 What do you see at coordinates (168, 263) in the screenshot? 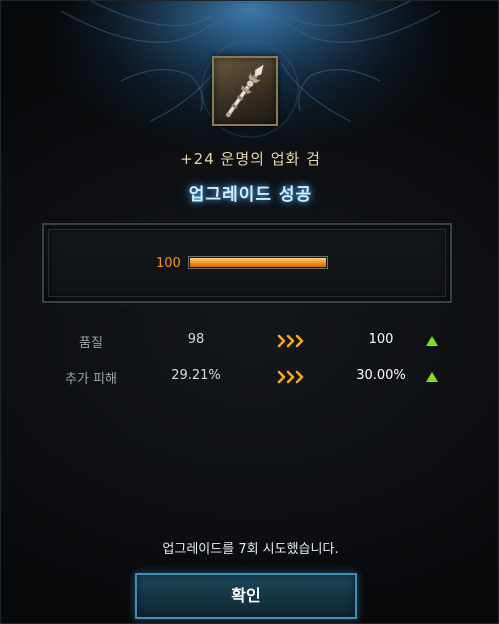
I see `gauge-value: 100` at bounding box center [168, 263].